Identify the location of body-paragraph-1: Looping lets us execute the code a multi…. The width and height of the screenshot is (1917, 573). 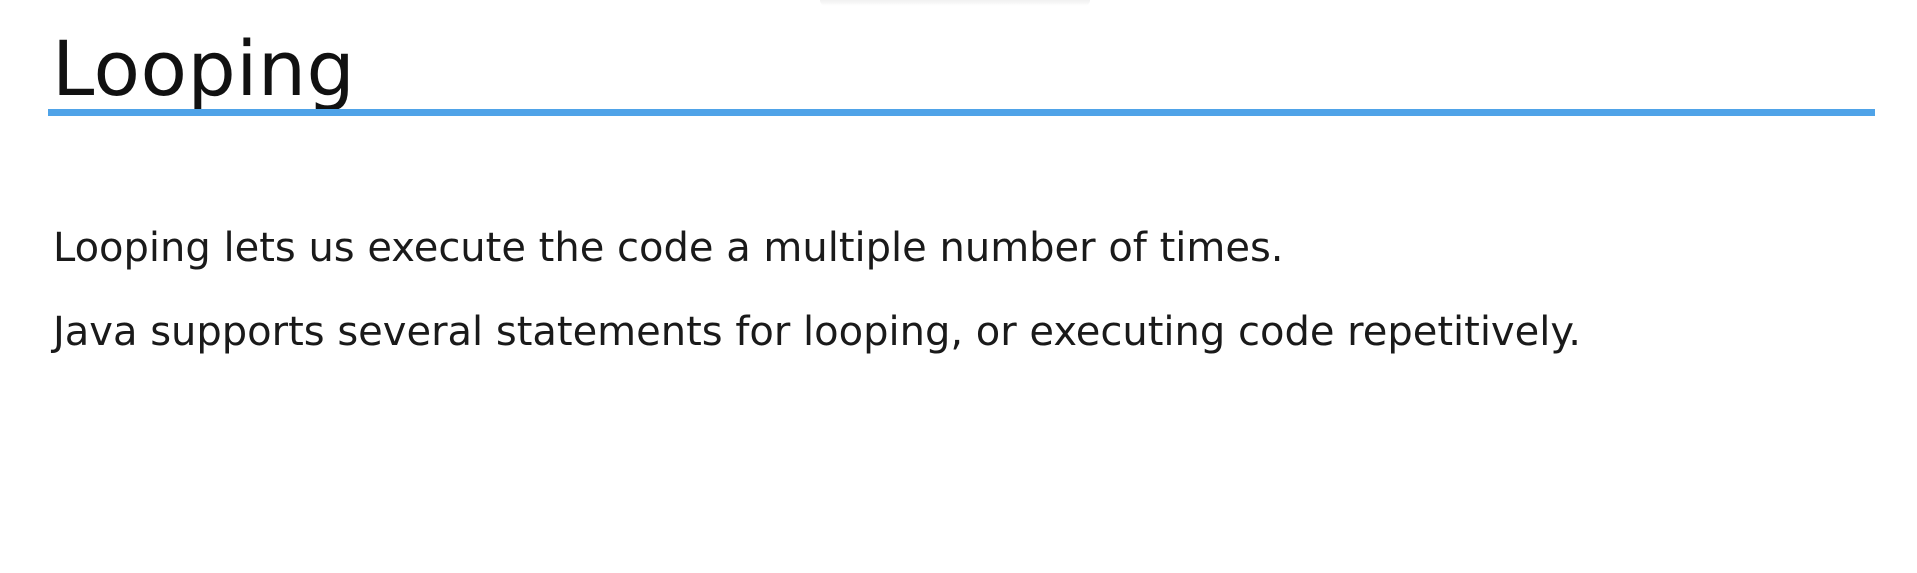
(668, 248).